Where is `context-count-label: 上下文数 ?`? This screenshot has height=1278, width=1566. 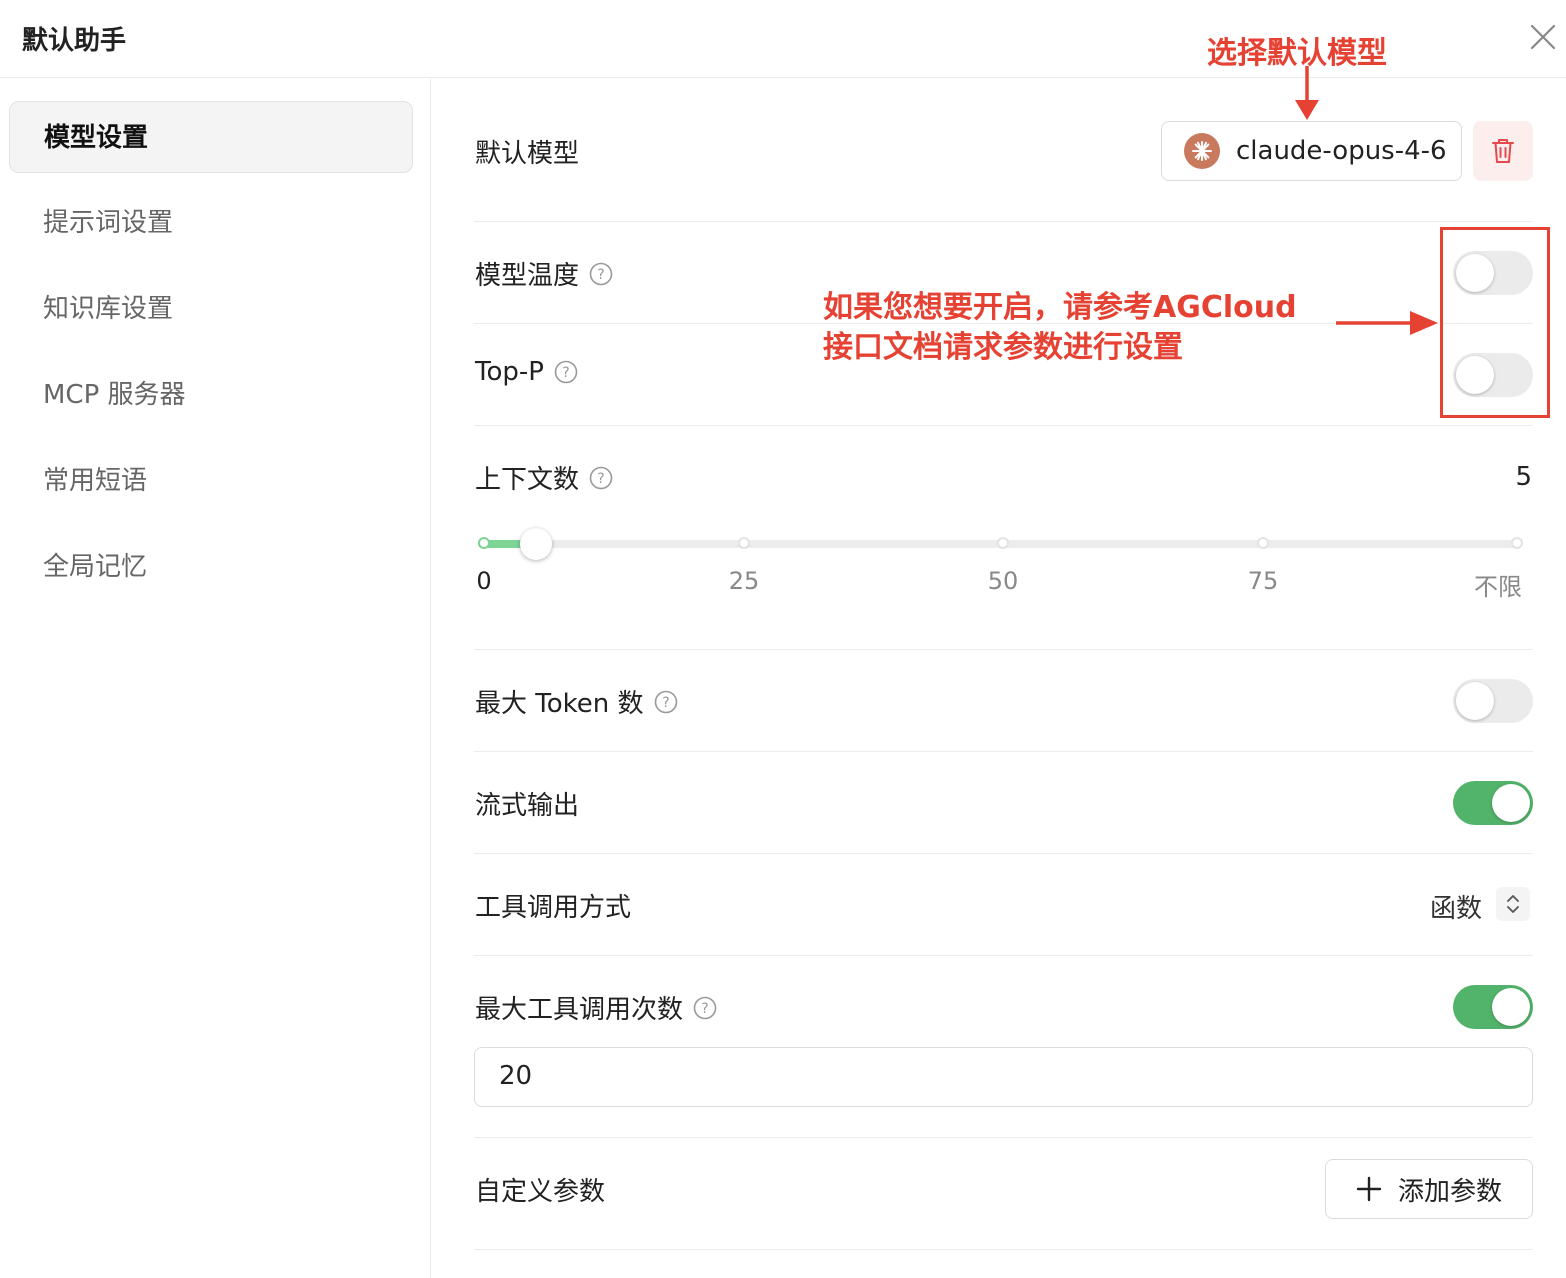 context-count-label: 上下文数 ? is located at coordinates (544, 477).